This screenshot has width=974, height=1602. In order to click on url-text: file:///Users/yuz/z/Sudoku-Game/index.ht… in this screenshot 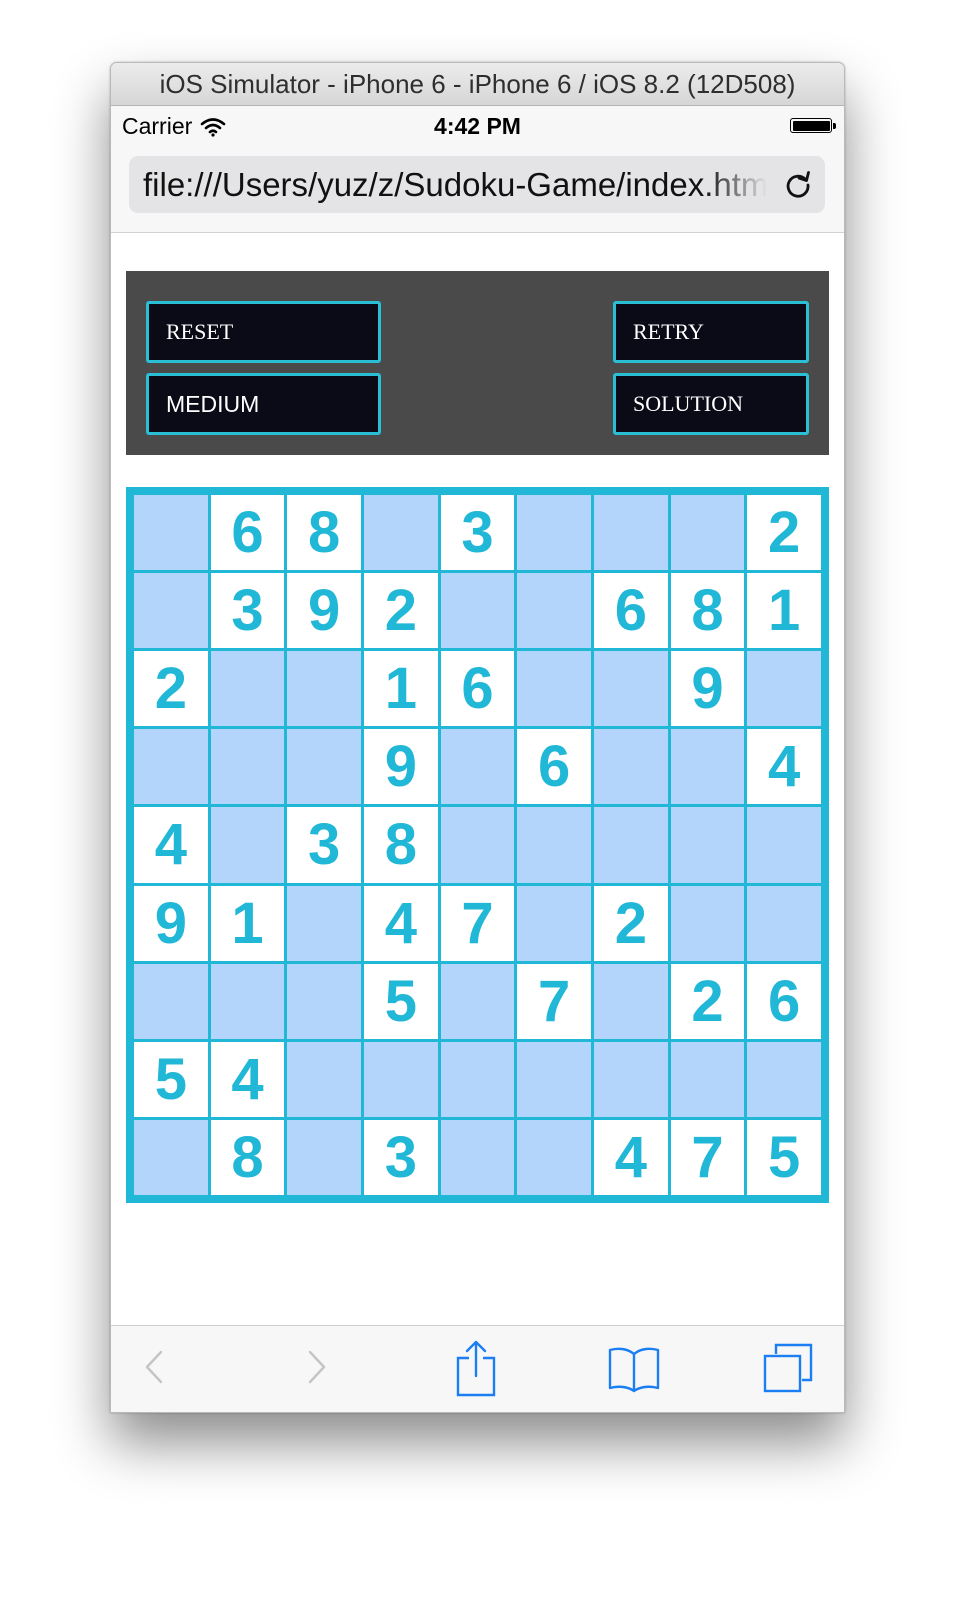, I will do `click(455, 184)`.